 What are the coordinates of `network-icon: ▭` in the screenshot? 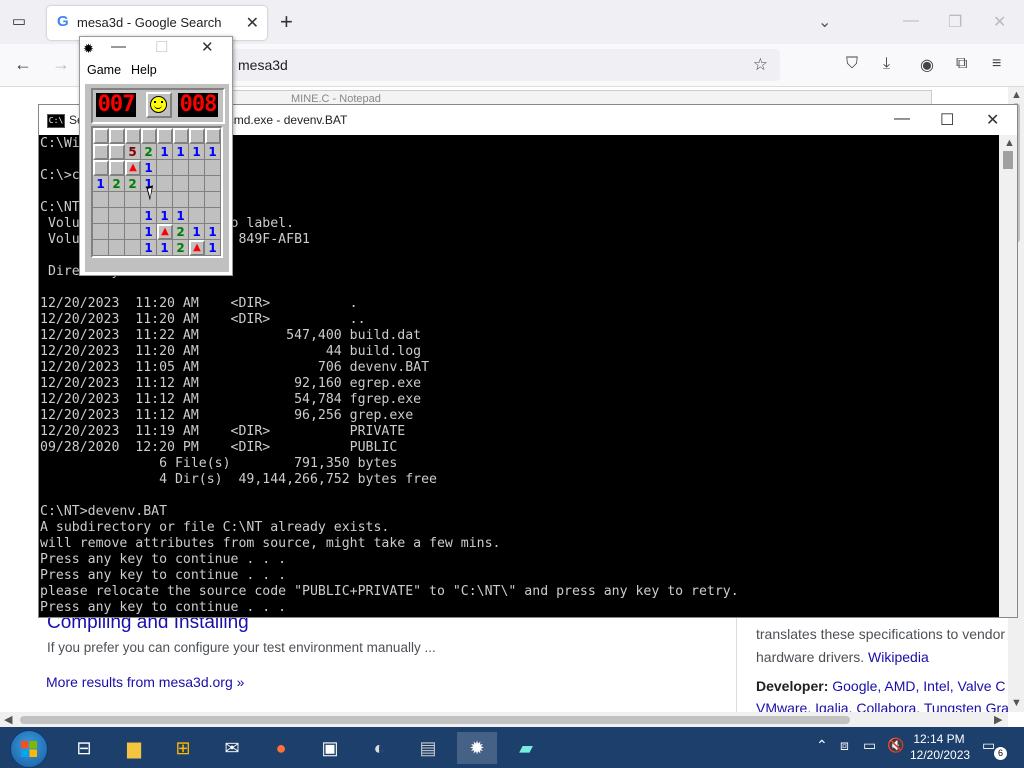 It's located at (869, 745).